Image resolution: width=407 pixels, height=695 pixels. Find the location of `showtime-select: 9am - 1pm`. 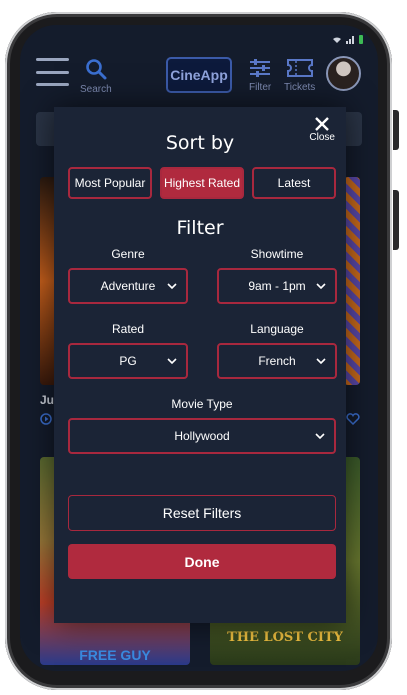

showtime-select: 9am - 1pm is located at coordinates (277, 286).